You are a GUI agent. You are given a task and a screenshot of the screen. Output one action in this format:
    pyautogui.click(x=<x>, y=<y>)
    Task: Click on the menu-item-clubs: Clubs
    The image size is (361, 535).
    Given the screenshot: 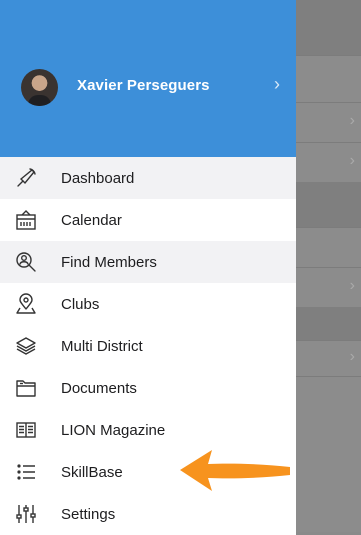 What is the action you would take?
    pyautogui.click(x=148, y=304)
    